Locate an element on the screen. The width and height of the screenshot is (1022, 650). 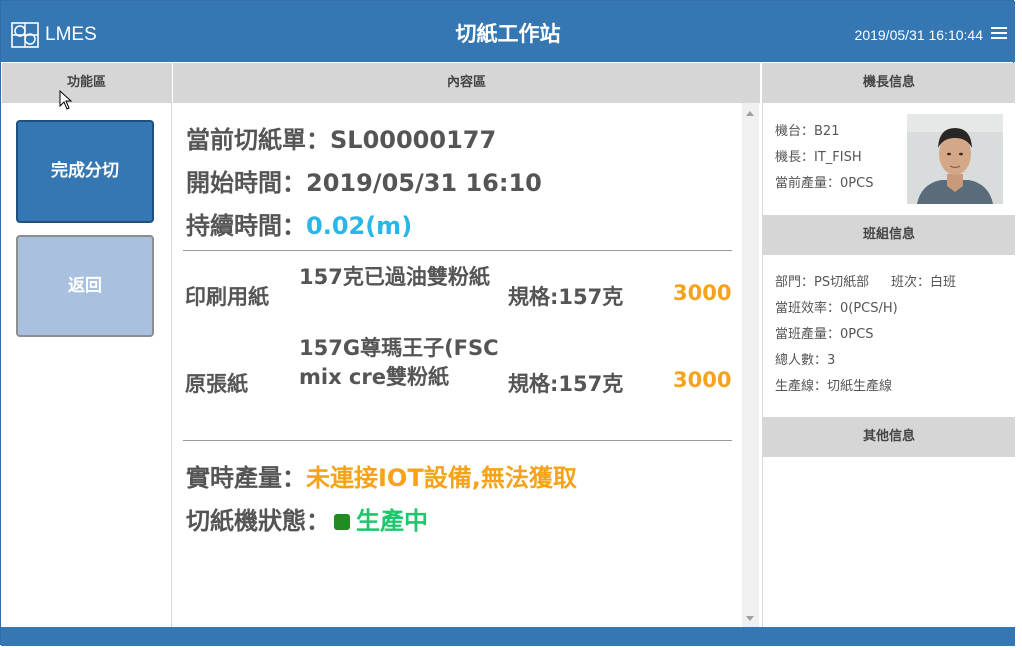
other-info-section: 其他信息 is located at coordinates (889, 437).